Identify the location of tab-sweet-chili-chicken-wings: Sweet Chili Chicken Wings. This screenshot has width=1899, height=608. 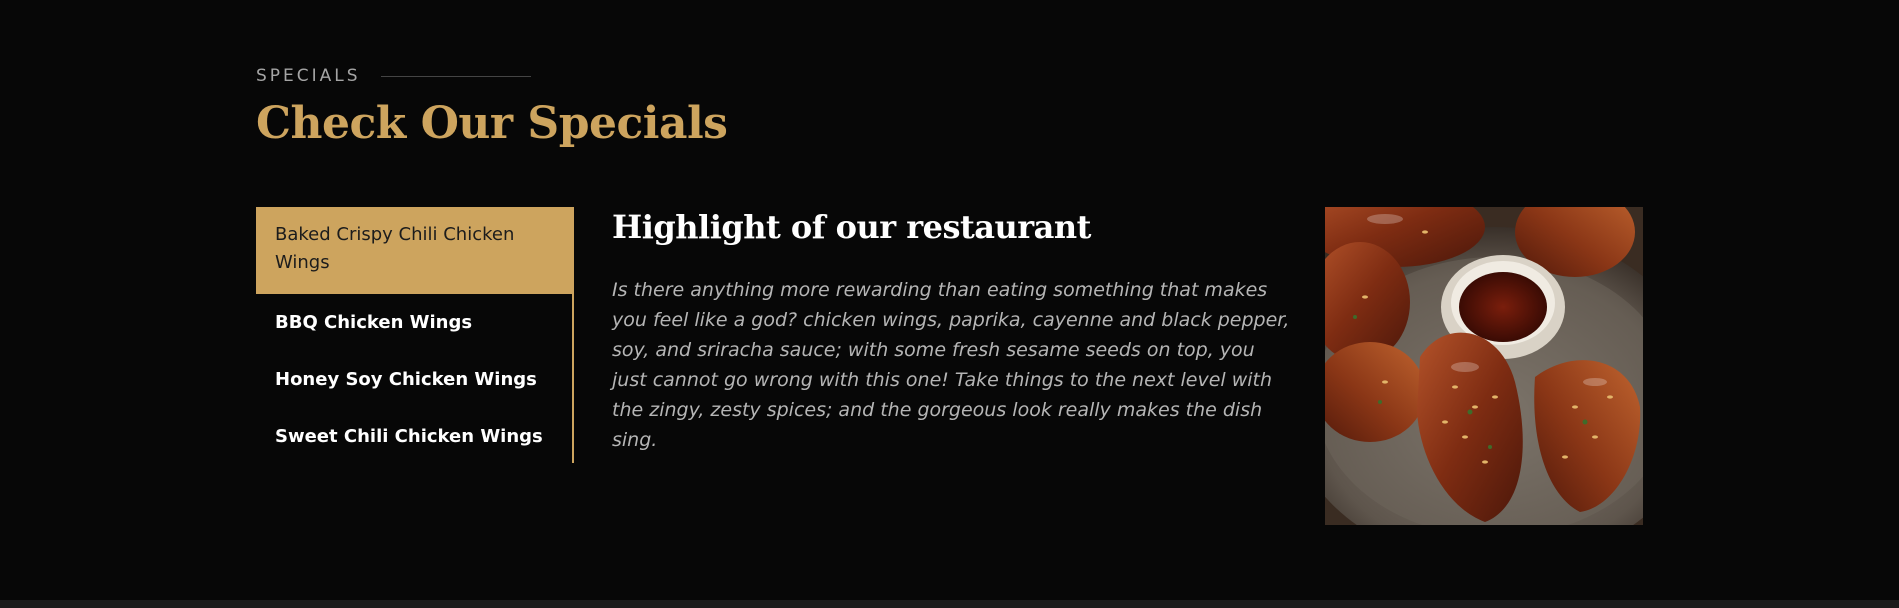
(414, 436).